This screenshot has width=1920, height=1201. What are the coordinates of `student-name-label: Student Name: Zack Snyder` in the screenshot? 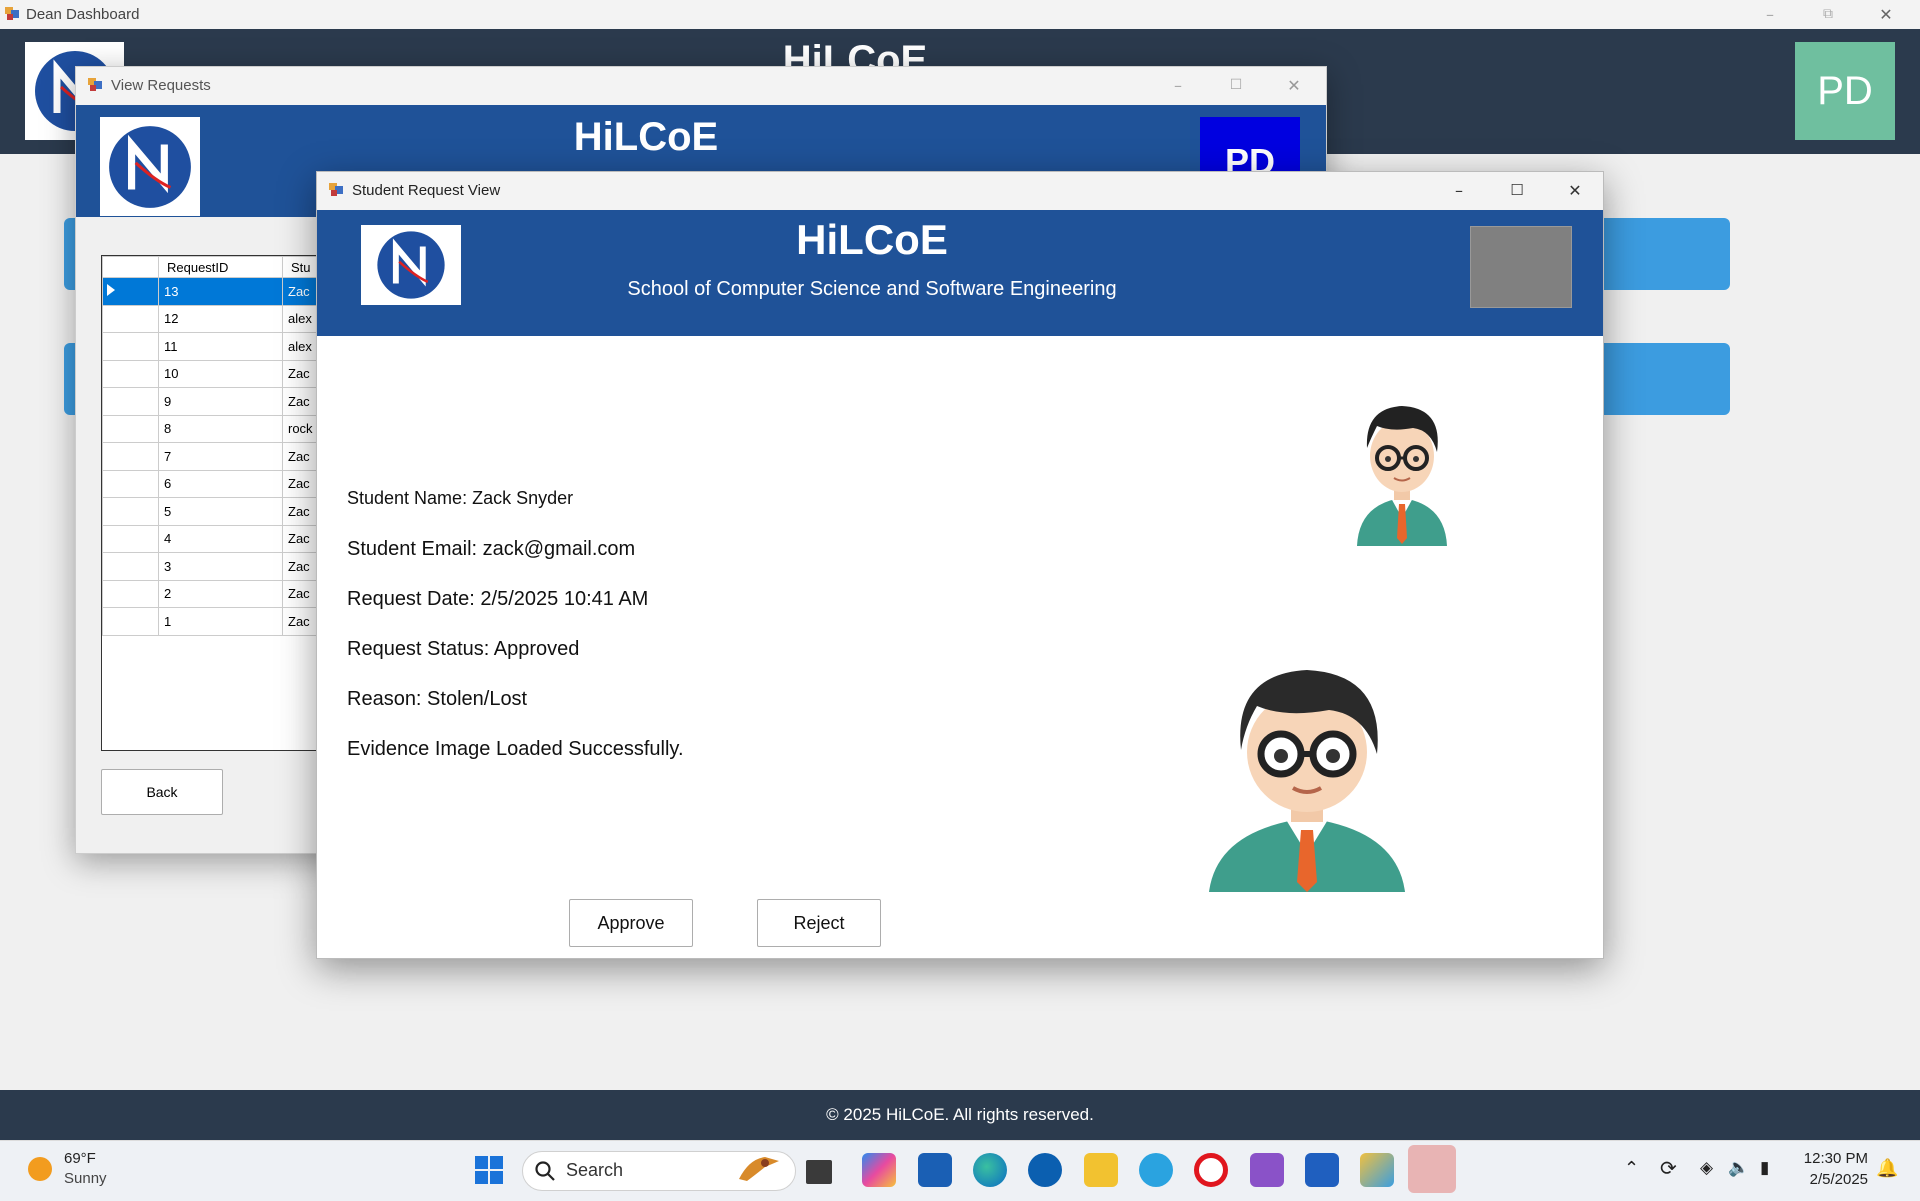 It's located at (460, 498).